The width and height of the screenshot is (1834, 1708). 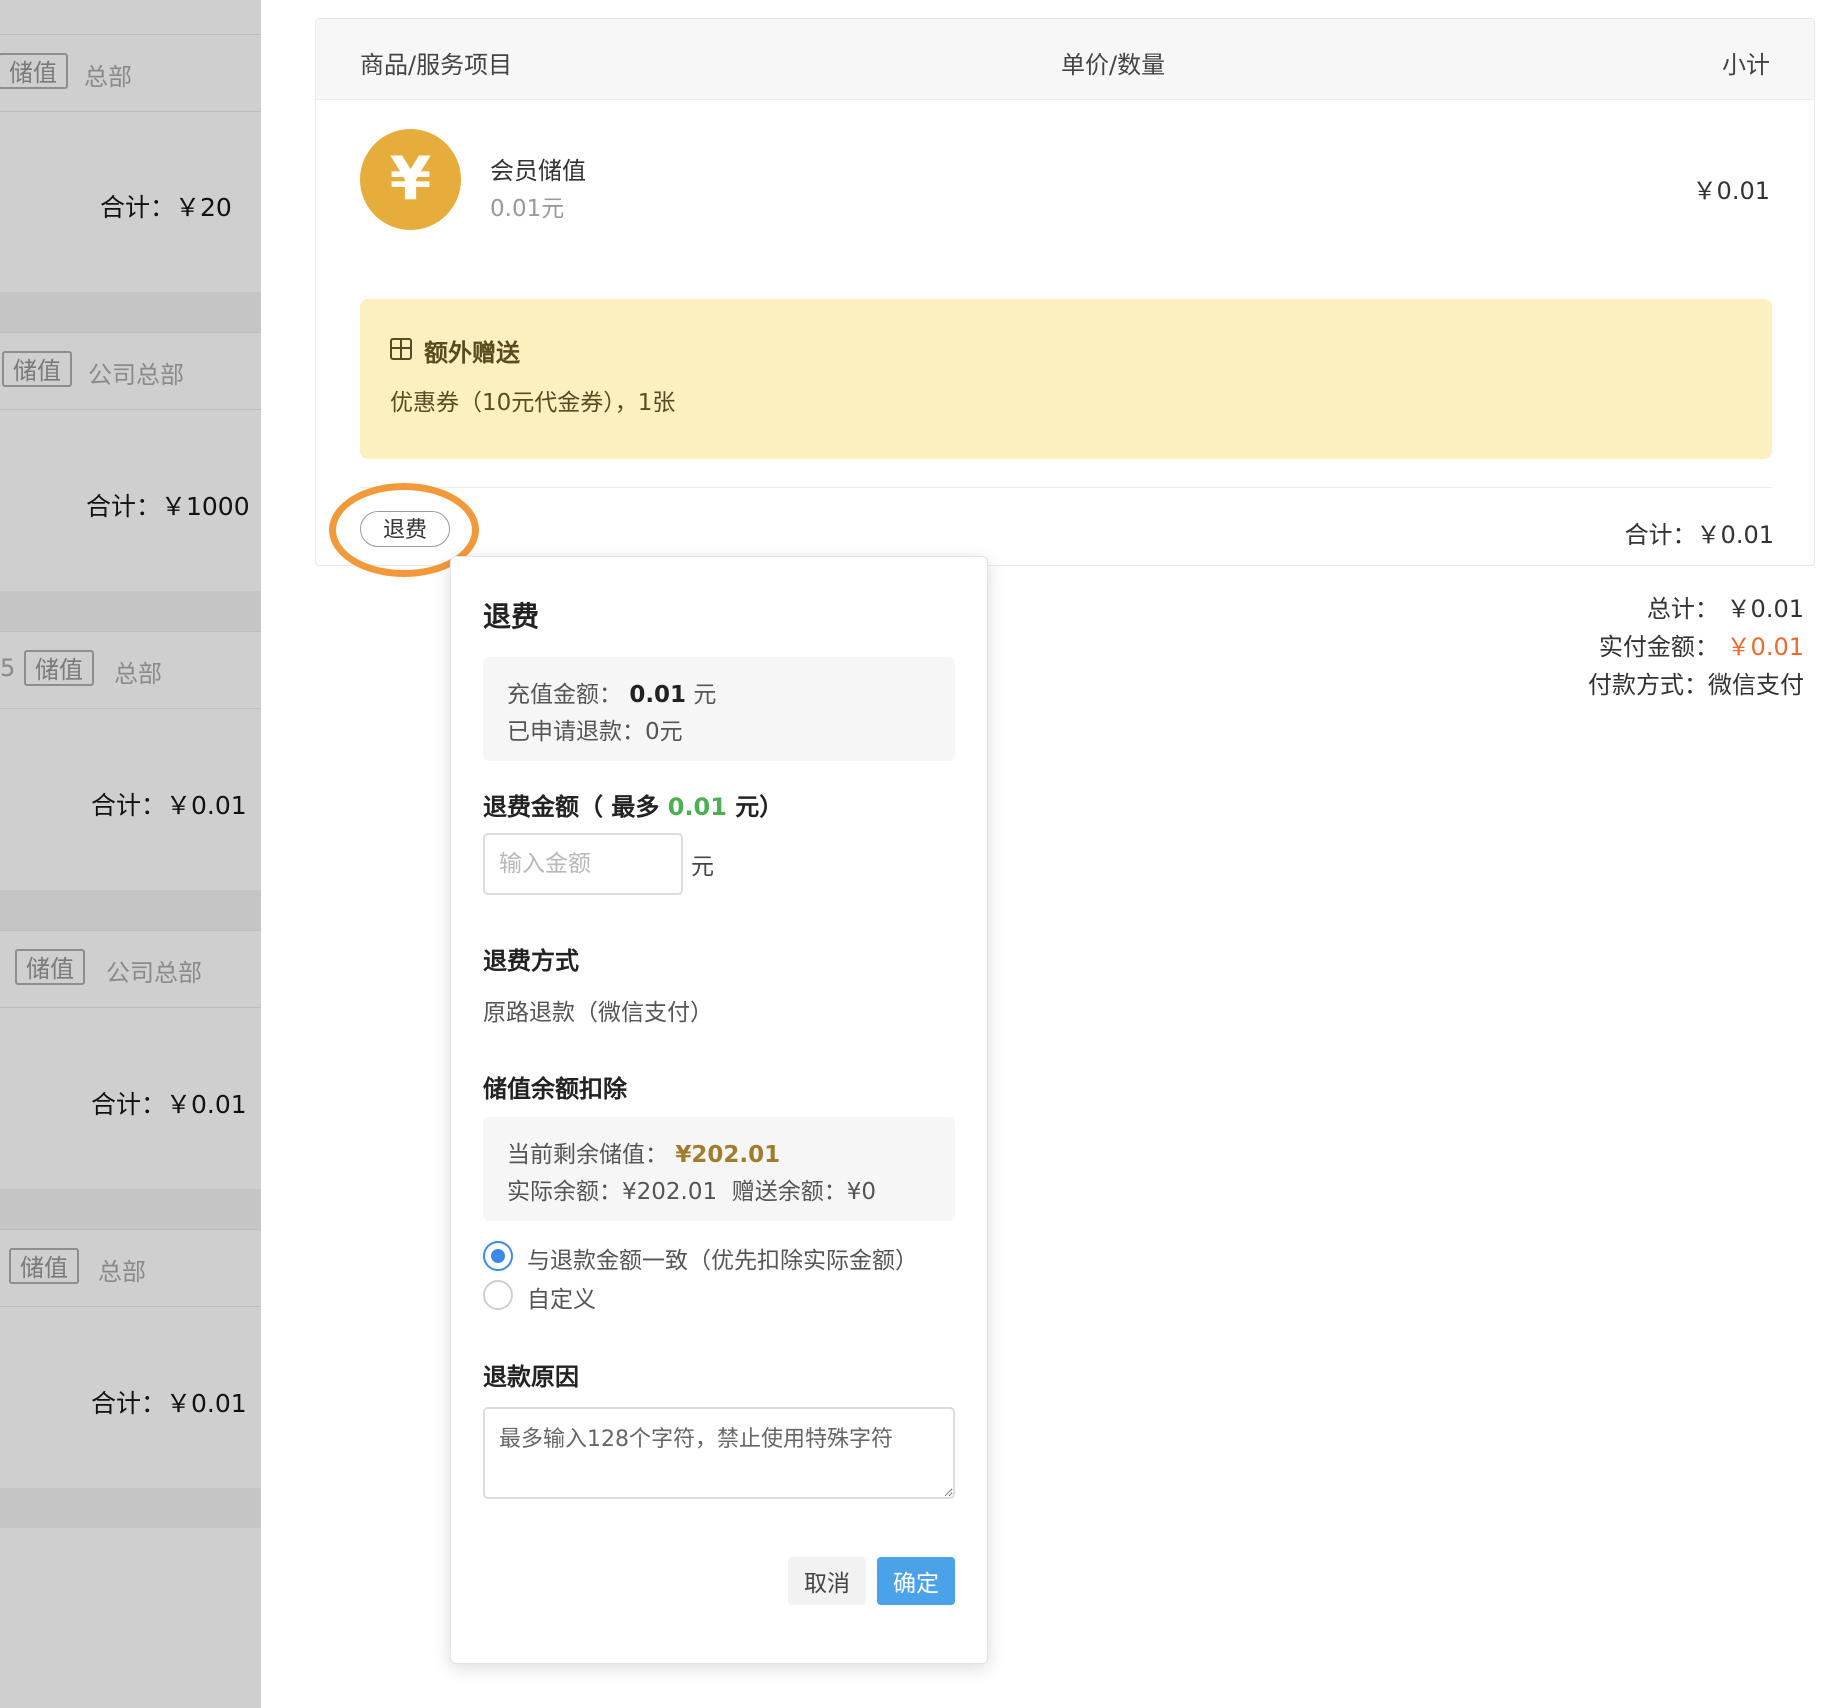 I want to click on refund-method-value: 原路退款（微信支付）, so click(x=598, y=1013).